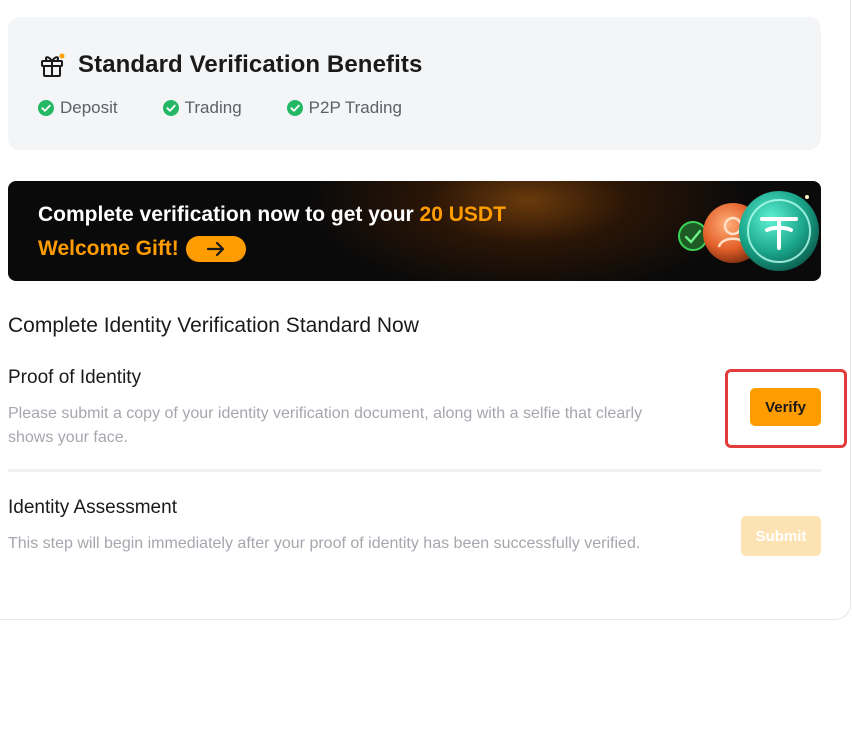 Image resolution: width=852 pixels, height=750 pixels. What do you see at coordinates (75, 377) in the screenshot?
I see `step-title-proof-of-identity: Proof of Identity` at bounding box center [75, 377].